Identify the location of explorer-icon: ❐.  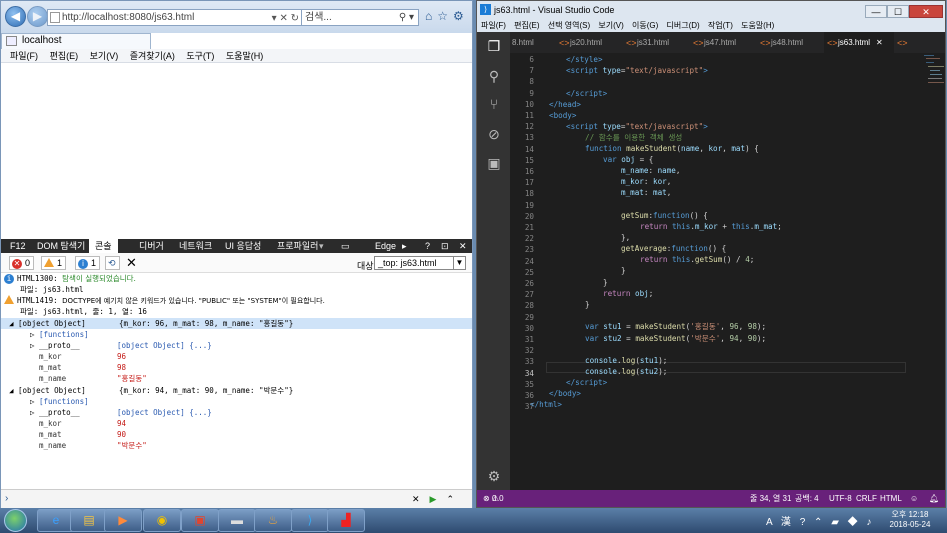
(494, 46).